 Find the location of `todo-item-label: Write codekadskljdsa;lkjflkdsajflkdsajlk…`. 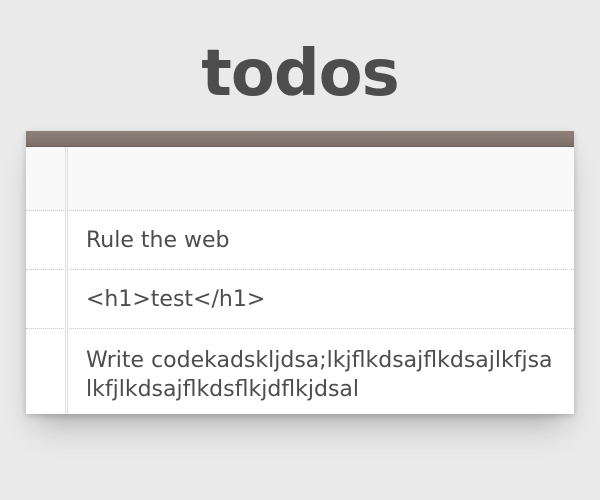

todo-item-label: Write codekadskljdsa;lkjflkdsajflkdsajlk… is located at coordinates (320, 375).